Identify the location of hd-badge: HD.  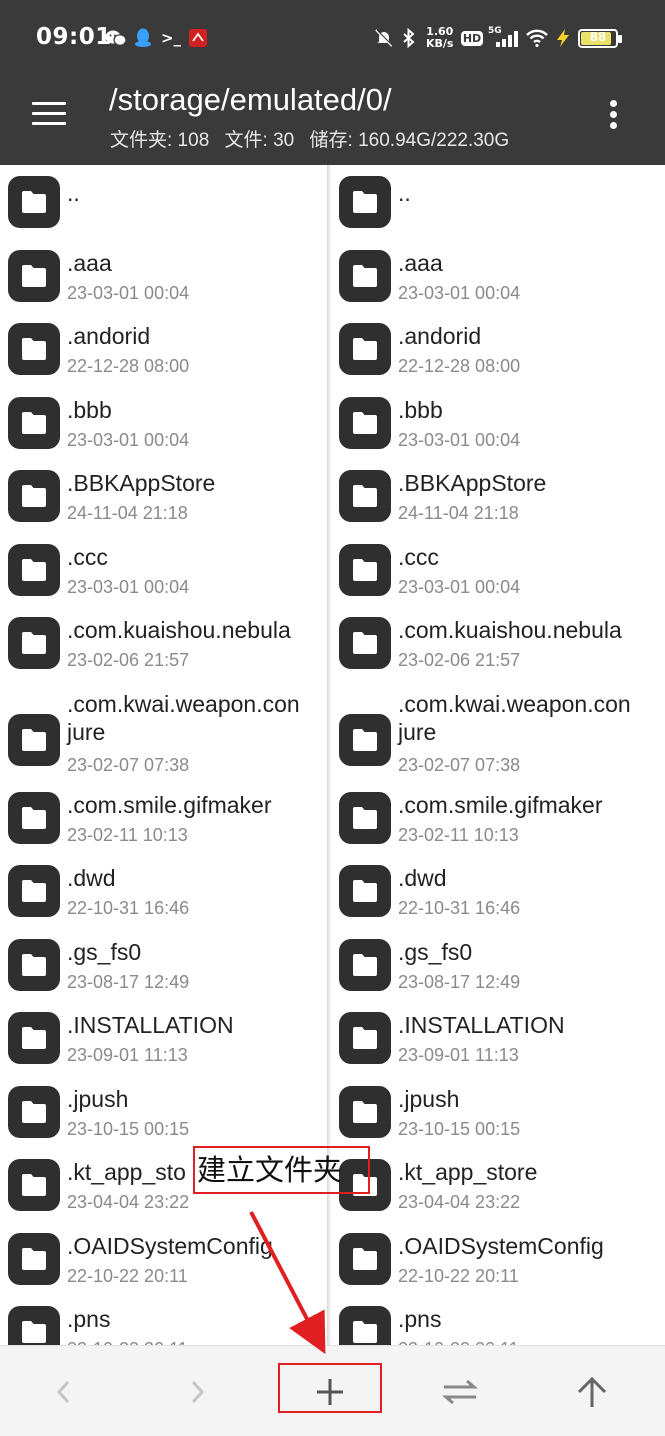
(472, 38).